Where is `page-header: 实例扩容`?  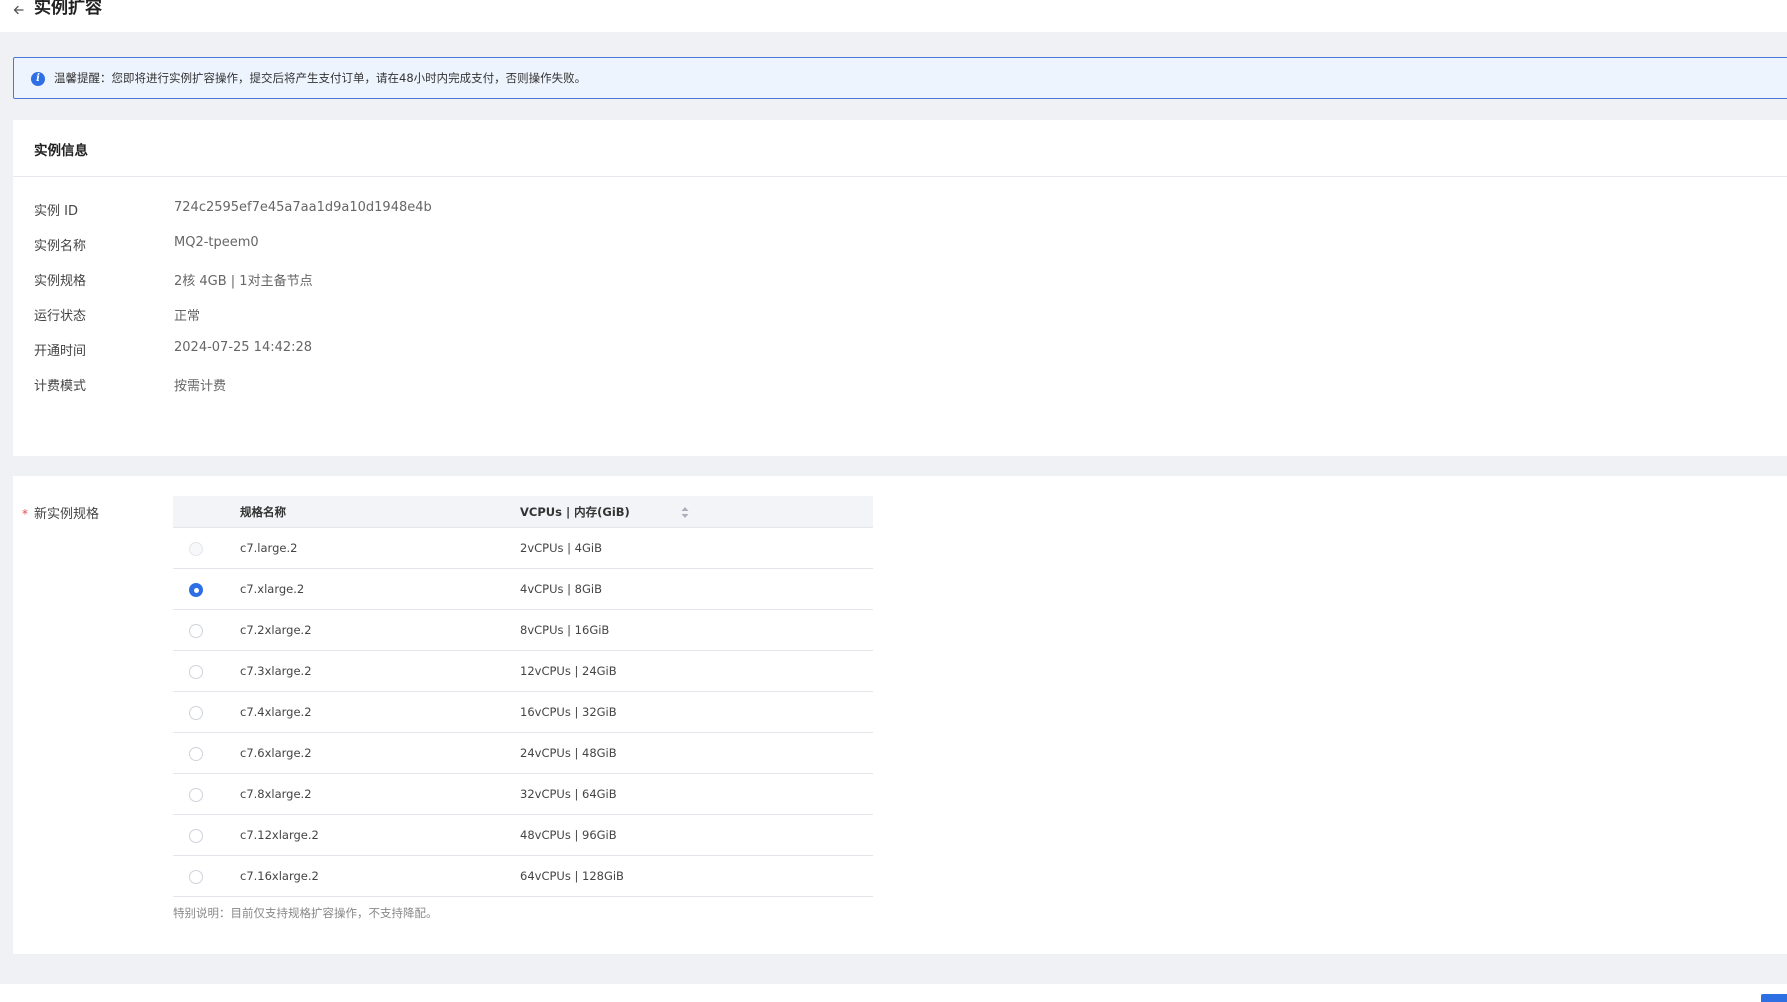
page-header: 实例扩容 is located at coordinates (893, 16).